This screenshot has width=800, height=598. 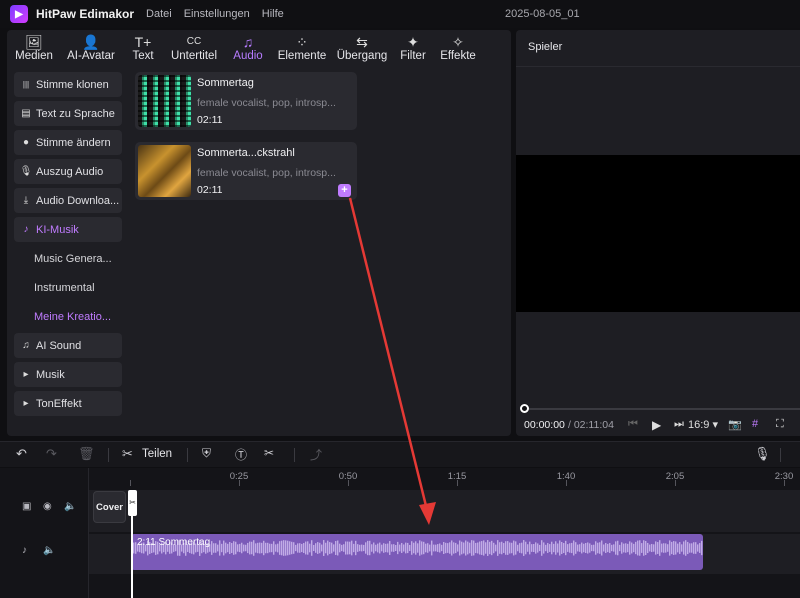 I want to click on redo-icon: ↷, so click(x=51, y=454).